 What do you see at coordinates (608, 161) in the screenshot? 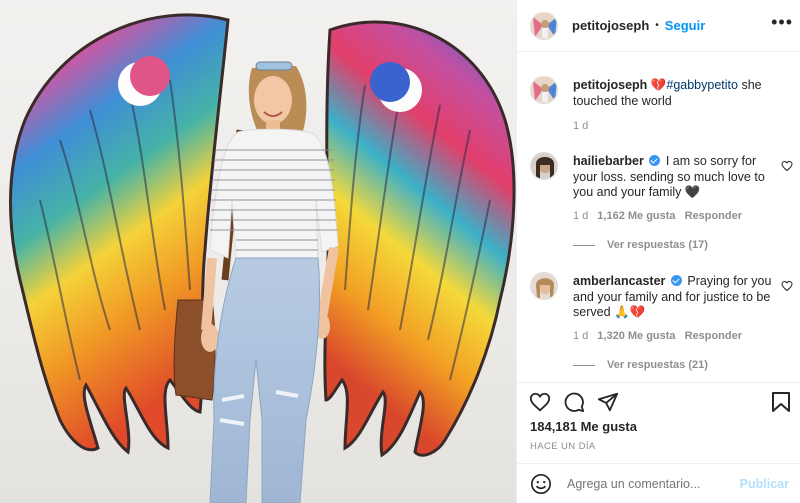
I see `commenter-username: hailiebarber` at bounding box center [608, 161].